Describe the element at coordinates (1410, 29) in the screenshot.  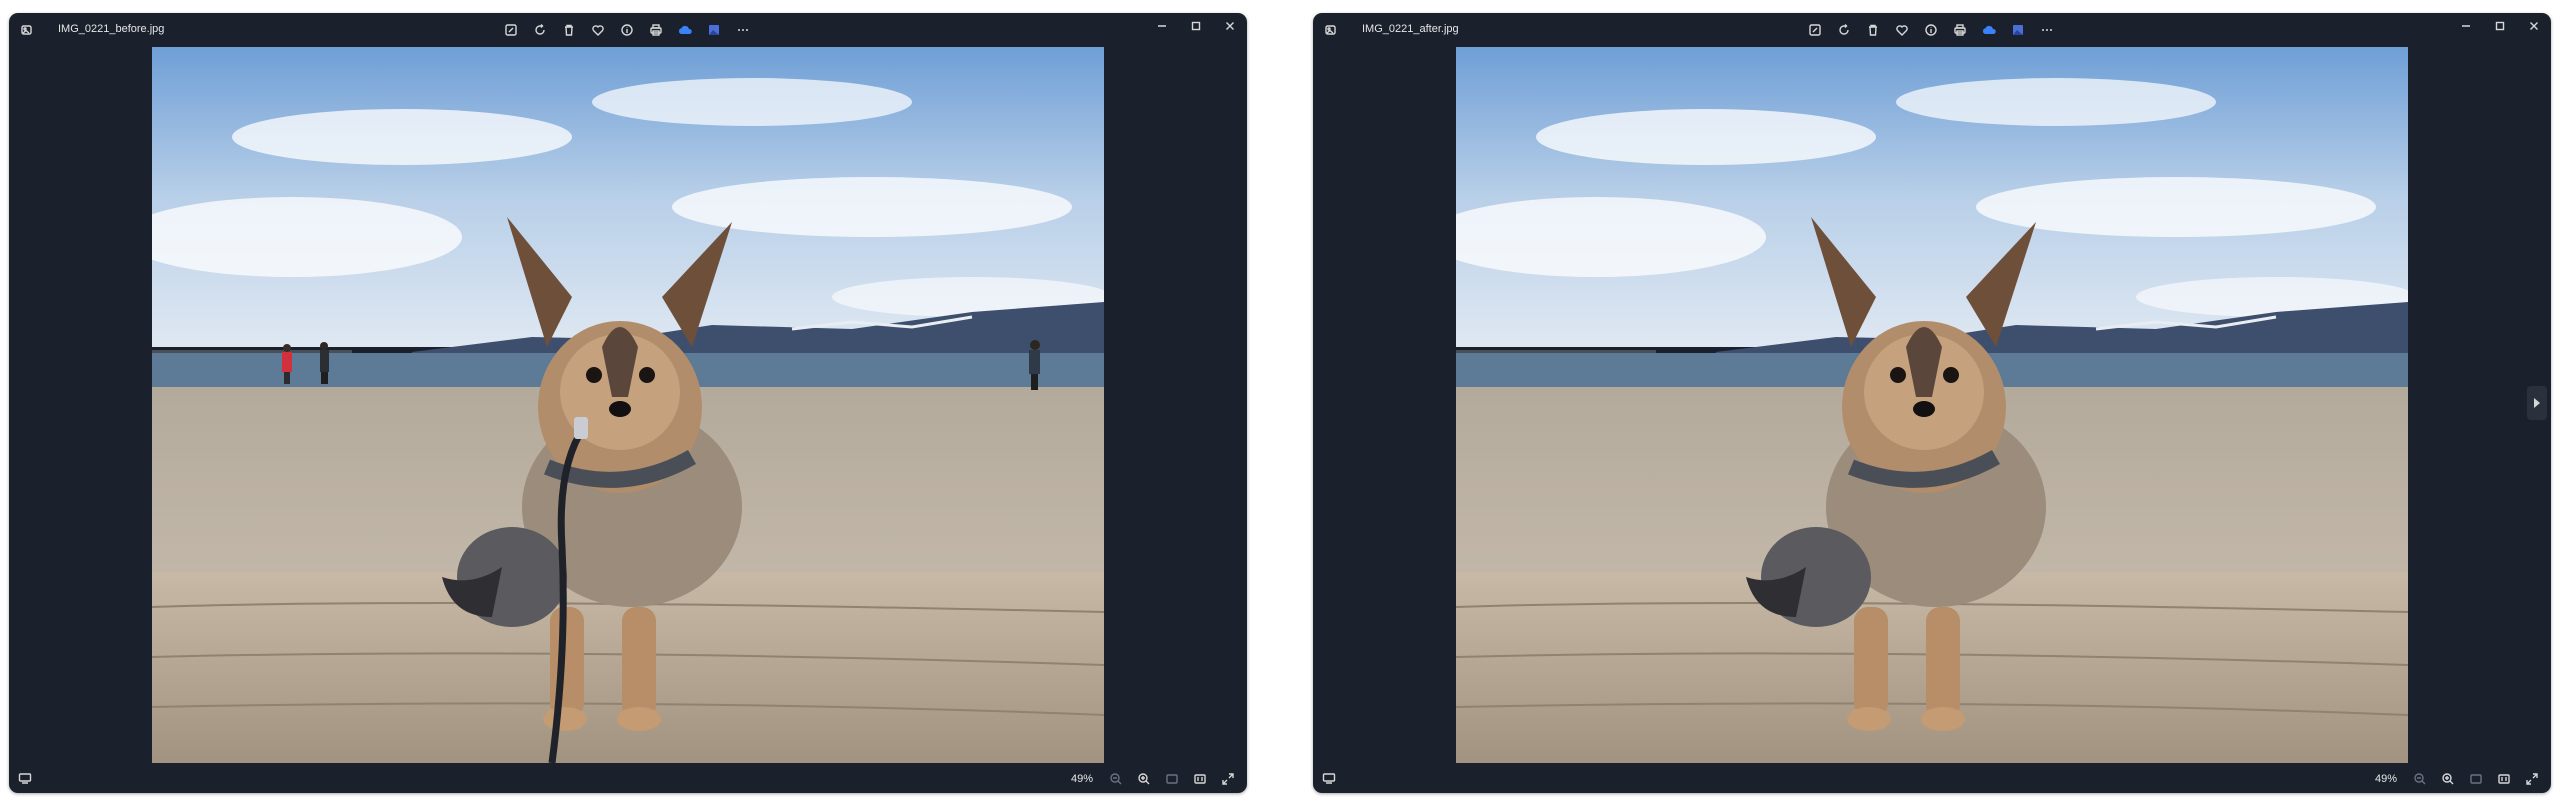
I see `file-name: IMG_0221_after.jpg` at that location.